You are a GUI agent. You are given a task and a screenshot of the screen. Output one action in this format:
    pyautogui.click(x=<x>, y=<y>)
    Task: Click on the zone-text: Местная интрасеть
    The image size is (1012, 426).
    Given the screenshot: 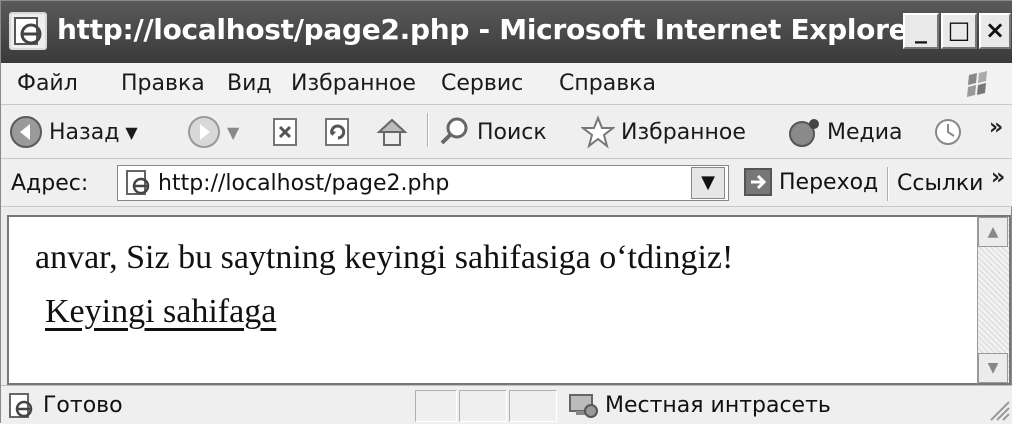 What is the action you would take?
    pyautogui.click(x=718, y=405)
    